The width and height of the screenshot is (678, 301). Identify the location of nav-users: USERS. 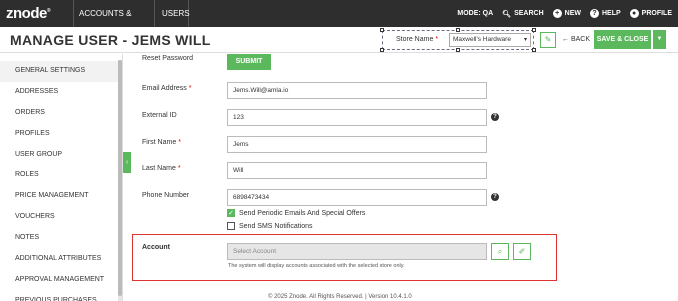
(173, 13).